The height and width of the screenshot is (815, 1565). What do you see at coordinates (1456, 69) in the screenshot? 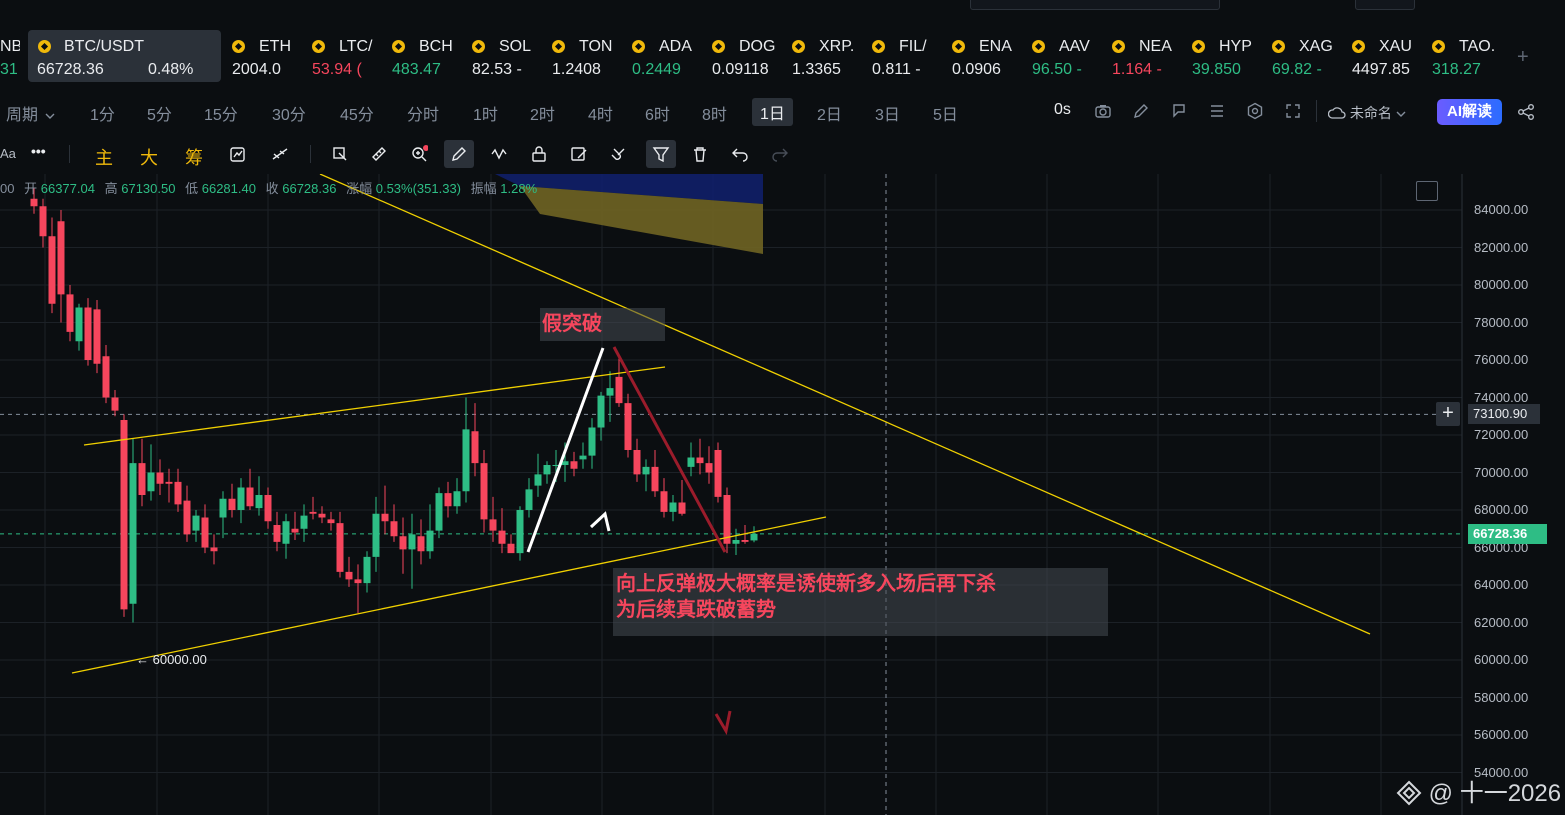
I see `ticker-price: 318.27` at bounding box center [1456, 69].